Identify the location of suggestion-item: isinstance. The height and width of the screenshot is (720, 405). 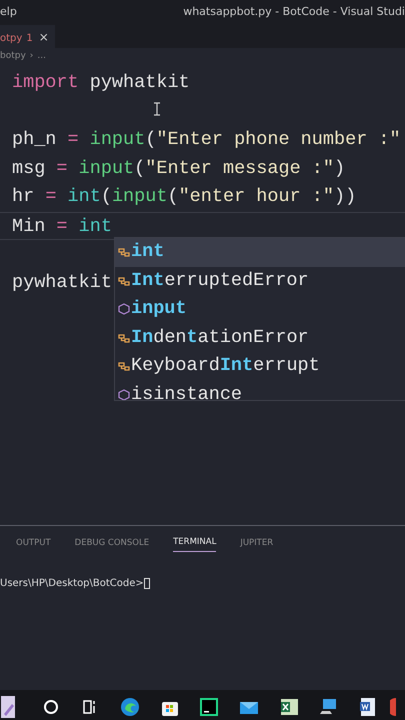
(260, 390).